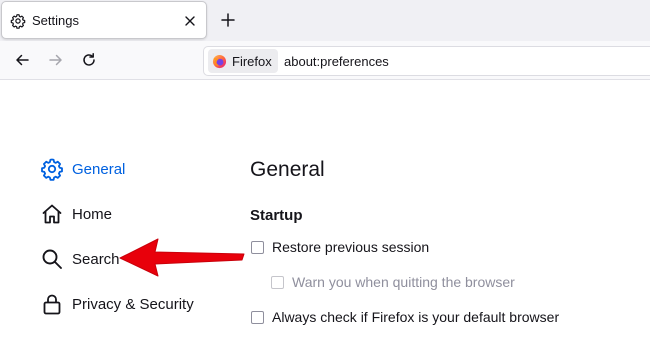 Image resolution: width=650 pixels, height=339 pixels. What do you see at coordinates (99, 169) in the screenshot?
I see `sidebar-item-label: General` at bounding box center [99, 169].